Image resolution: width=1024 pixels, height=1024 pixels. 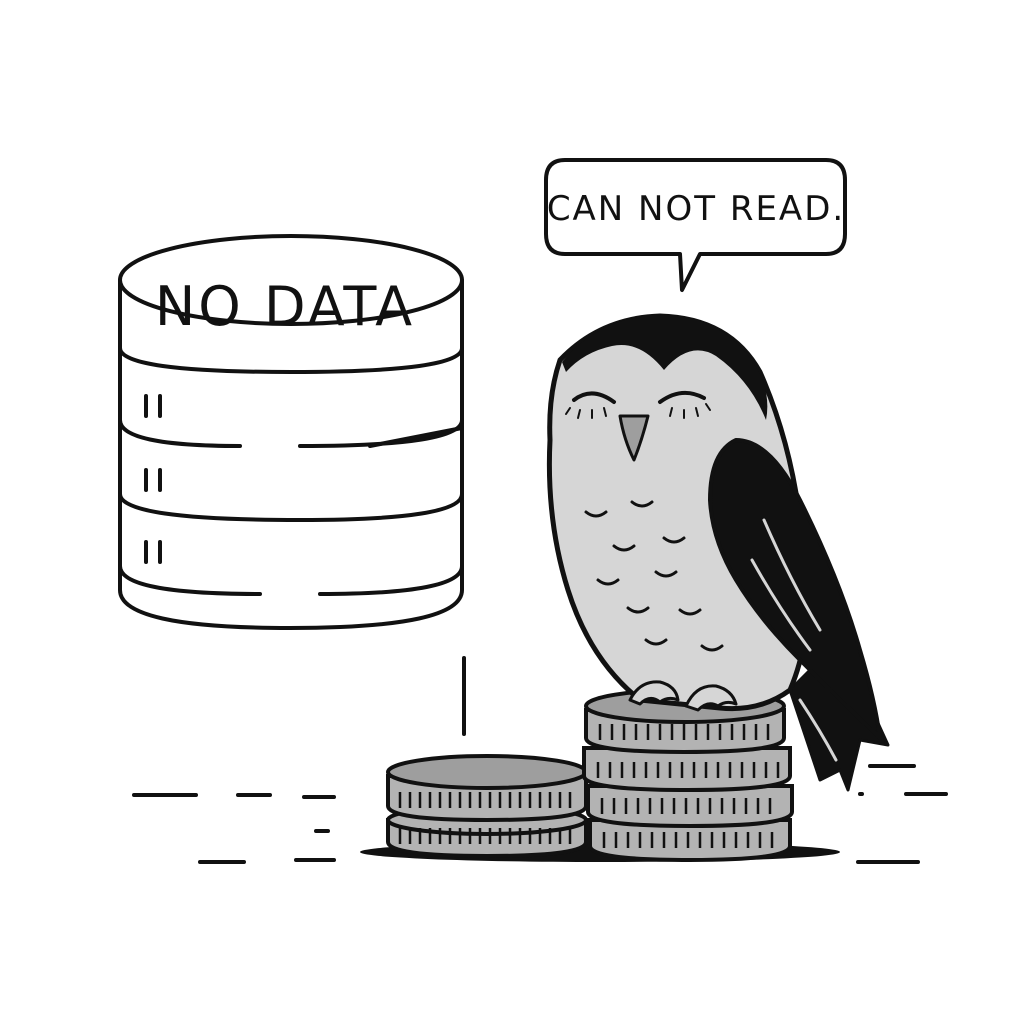 What do you see at coordinates (688, 775) in the screenshot?
I see `coin-stack-right` at bounding box center [688, 775].